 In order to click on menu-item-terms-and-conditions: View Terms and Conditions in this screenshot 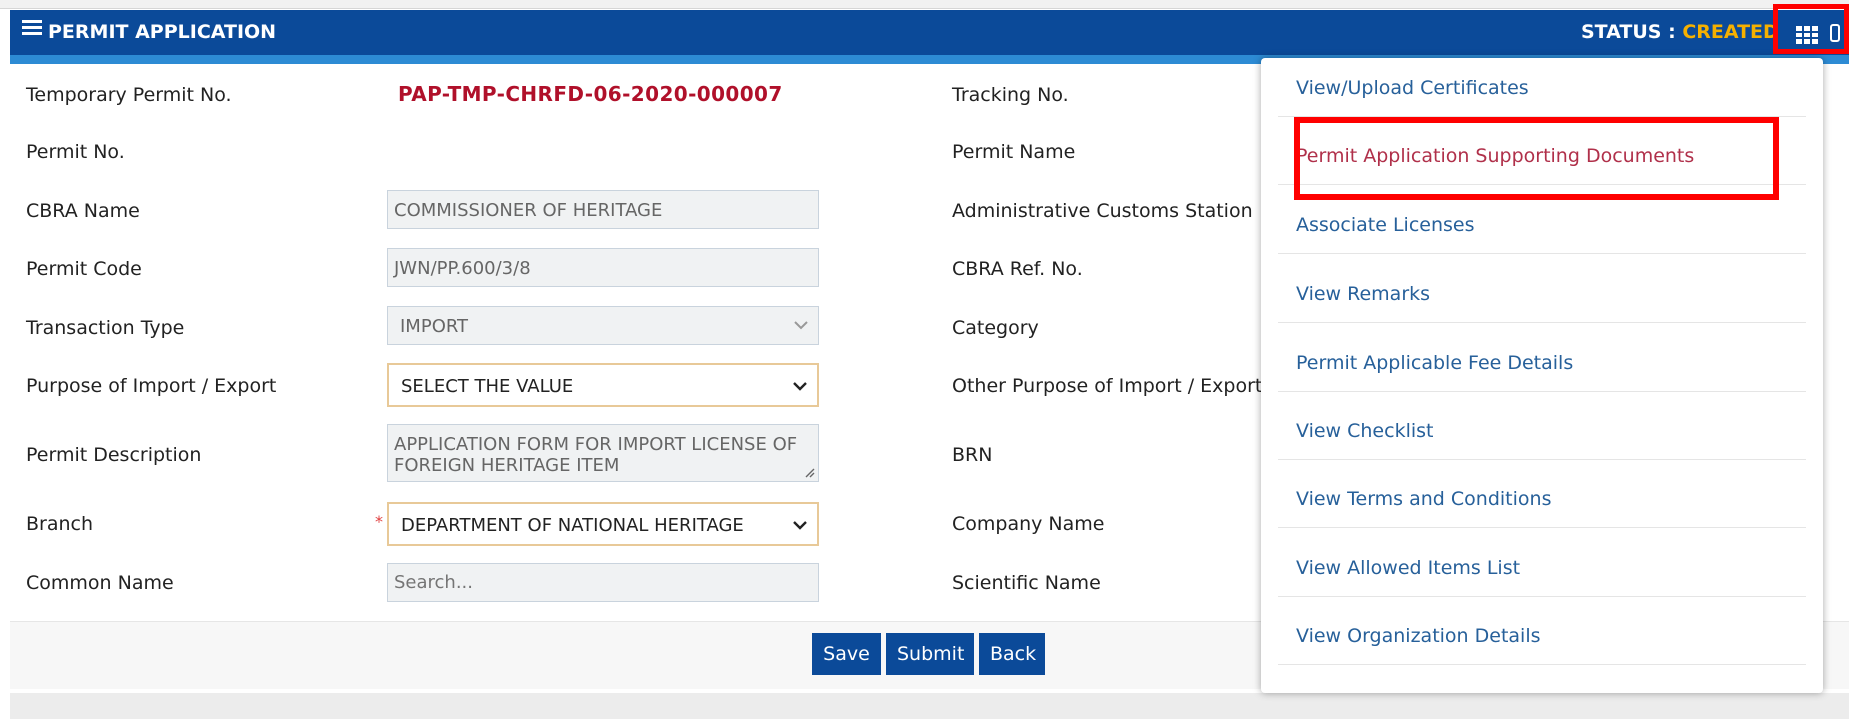, I will do `click(1542, 501)`.